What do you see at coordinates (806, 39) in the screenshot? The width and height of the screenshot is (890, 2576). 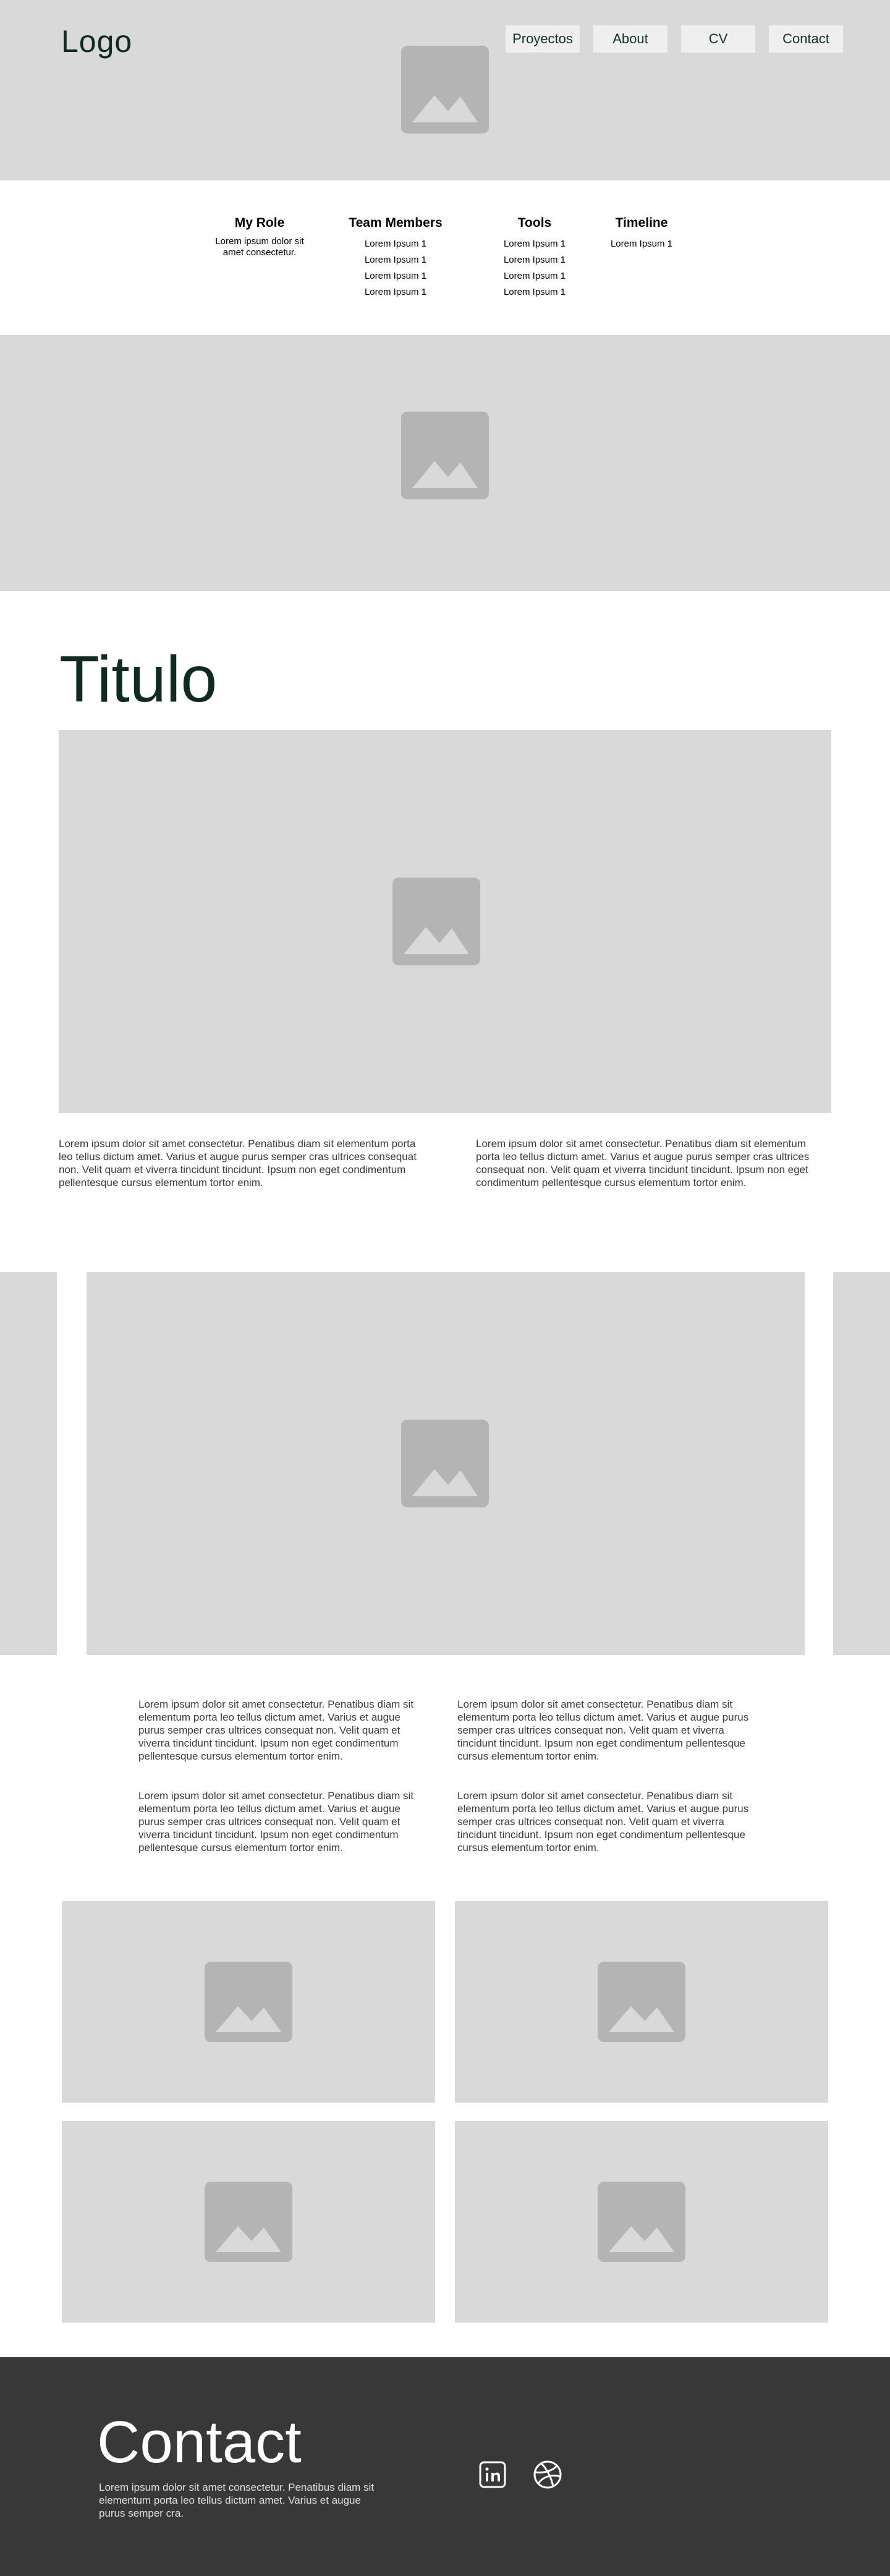 I see `nav-contact-button: Contact` at bounding box center [806, 39].